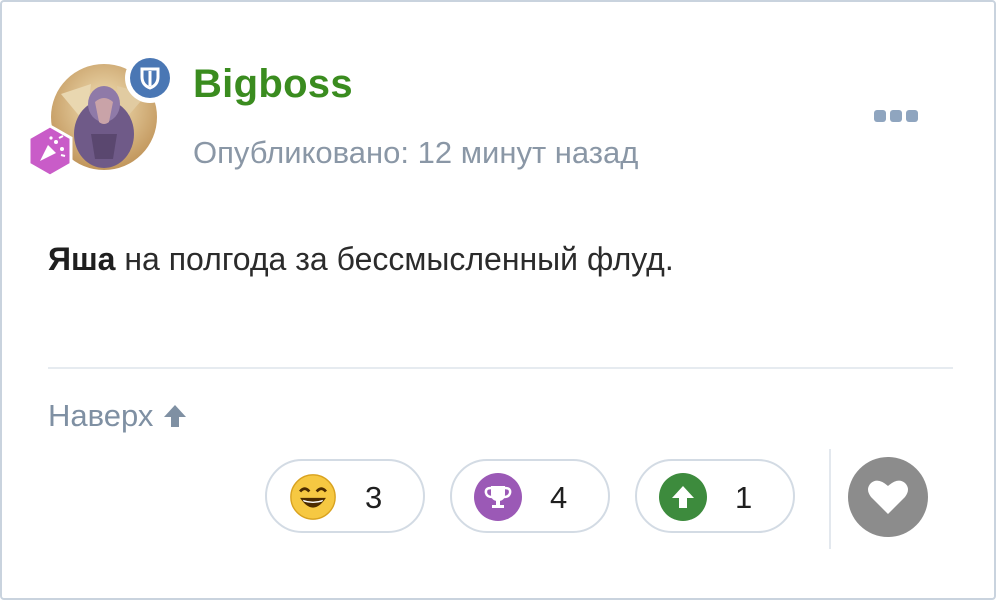 The image size is (1000, 600). I want to click on reaction-separator, so click(830, 499).